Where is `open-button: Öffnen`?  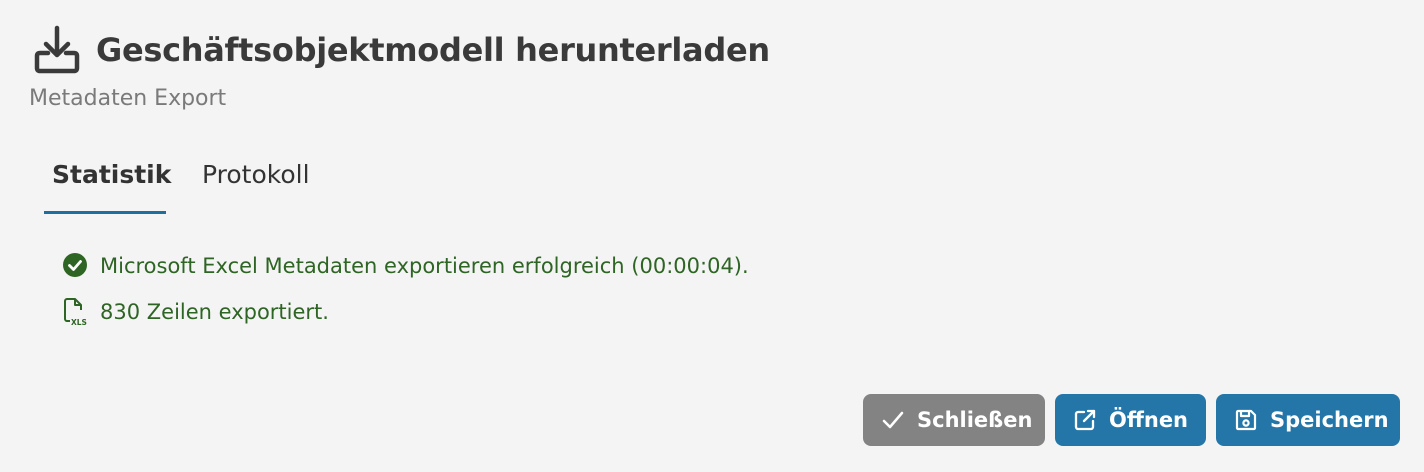
open-button: Öffnen is located at coordinates (1130, 420).